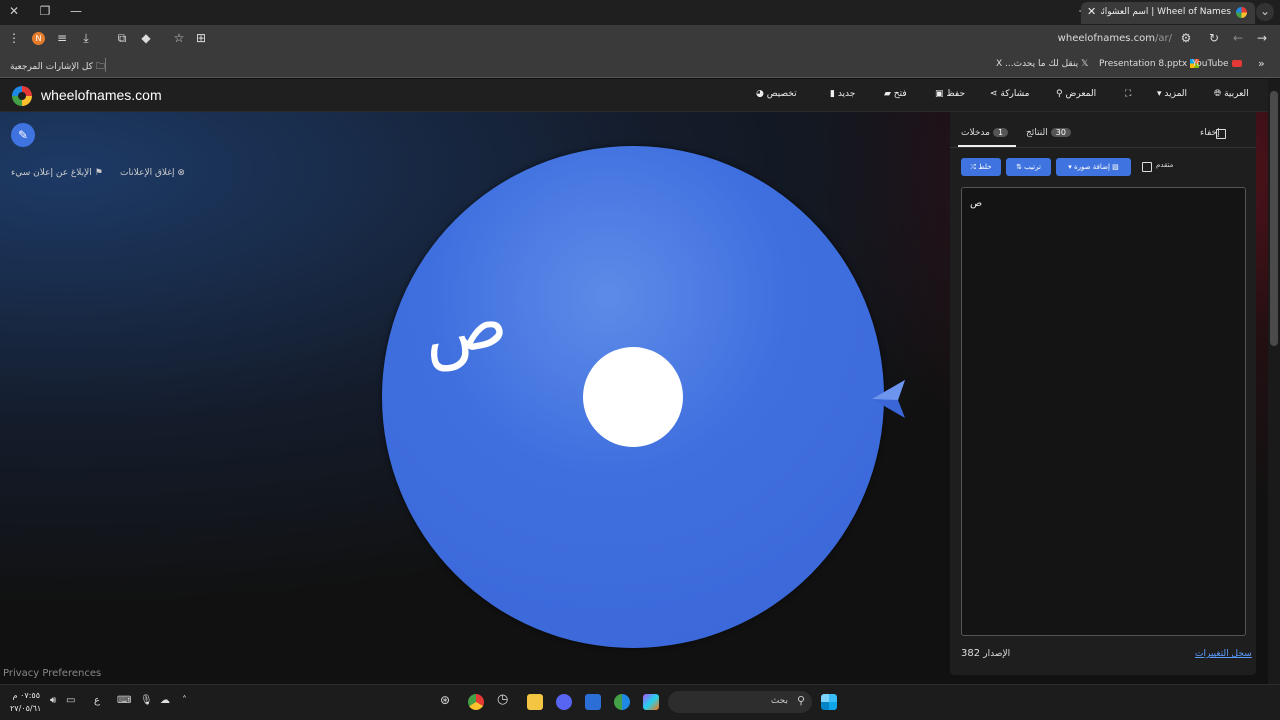 Image resolution: width=1280 pixels, height=720 pixels. I want to click on start-windows-icon, so click(829, 702).